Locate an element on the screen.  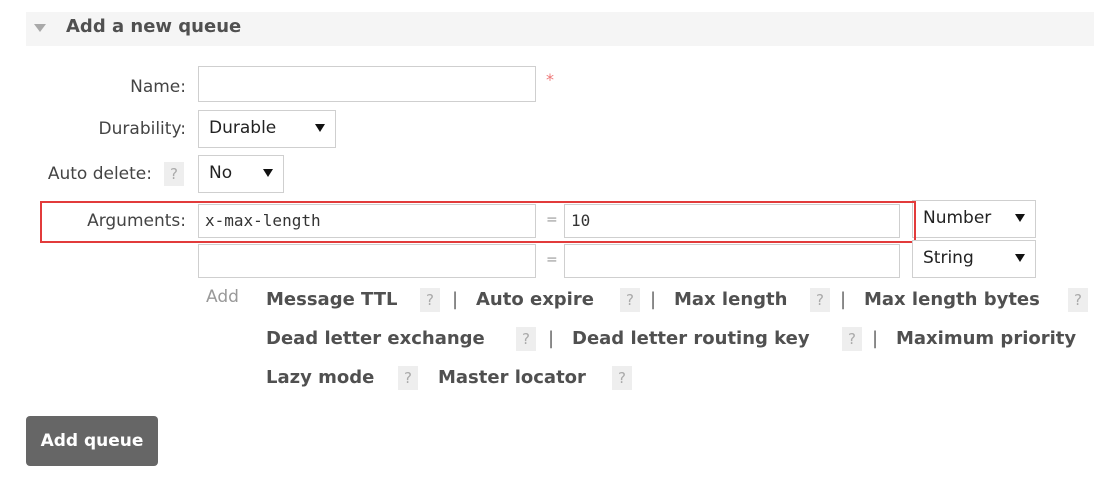
durability-select: Durable is located at coordinates (267, 129).